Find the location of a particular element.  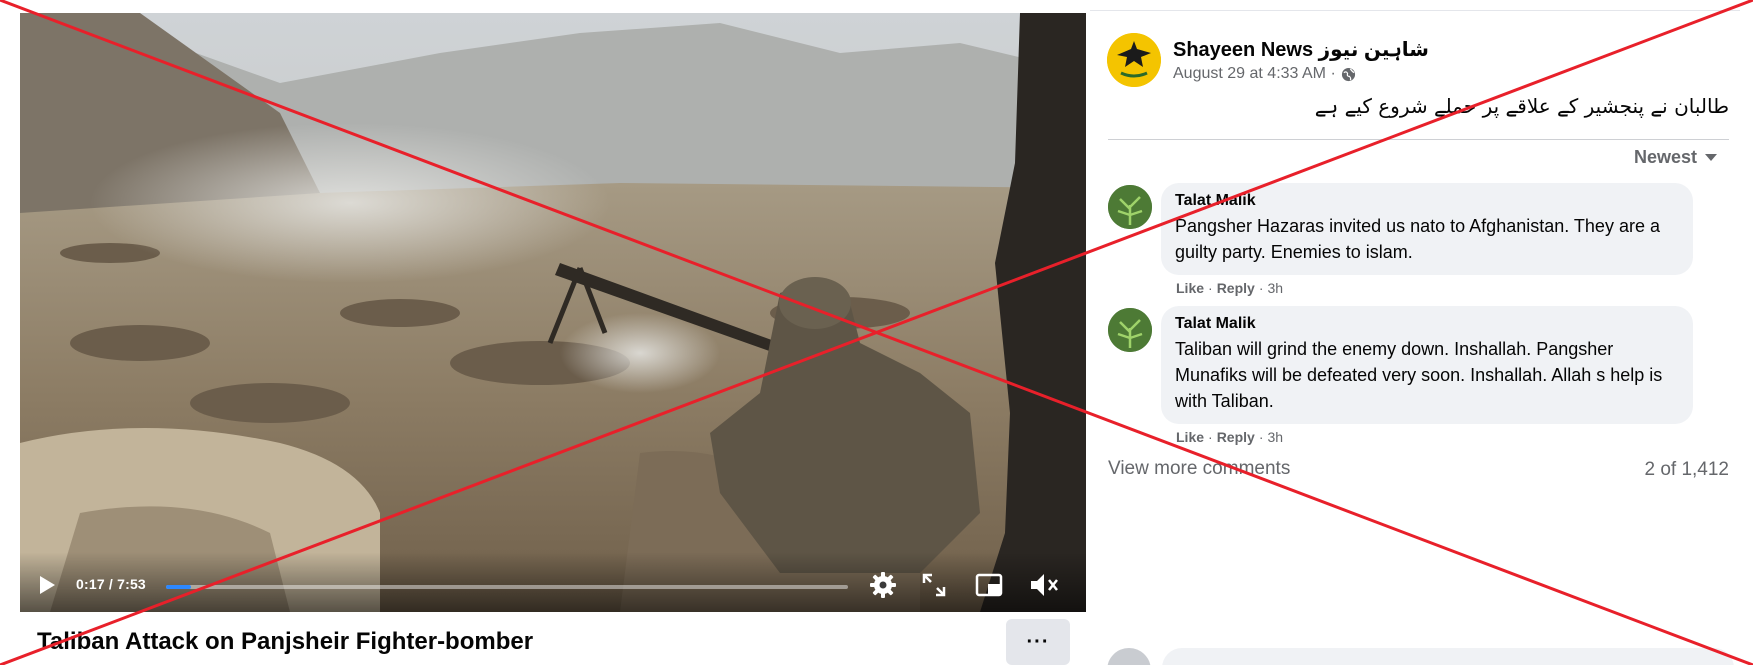

page-avatar is located at coordinates (1134, 60).